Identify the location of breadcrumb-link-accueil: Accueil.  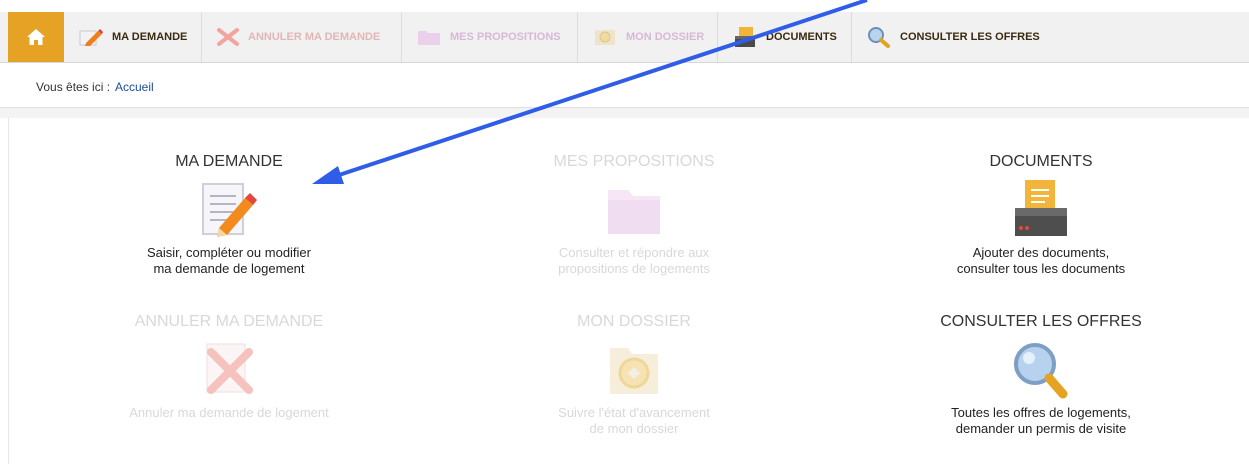
(134, 87).